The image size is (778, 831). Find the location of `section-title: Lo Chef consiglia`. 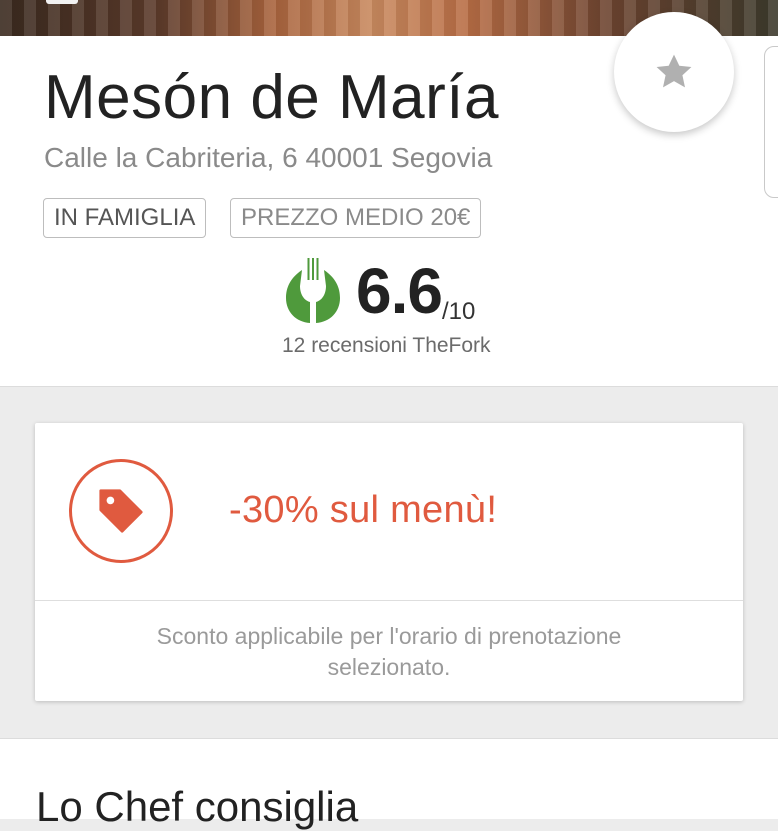

section-title: Lo Chef consiglia is located at coordinates (197, 806).